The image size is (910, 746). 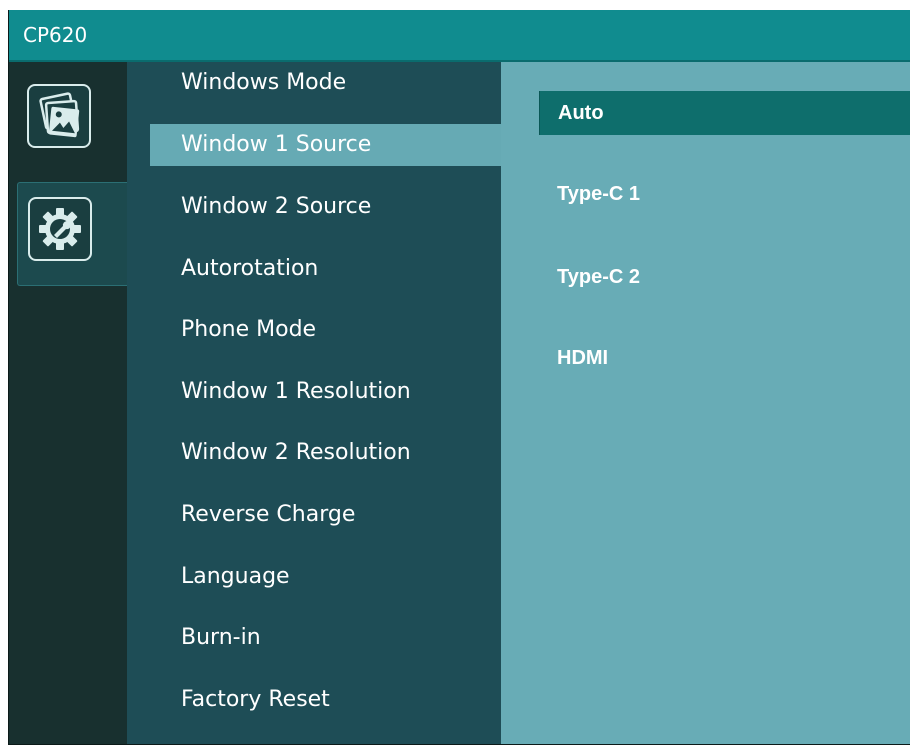 What do you see at coordinates (55, 35) in the screenshot?
I see `window-title: CP620` at bounding box center [55, 35].